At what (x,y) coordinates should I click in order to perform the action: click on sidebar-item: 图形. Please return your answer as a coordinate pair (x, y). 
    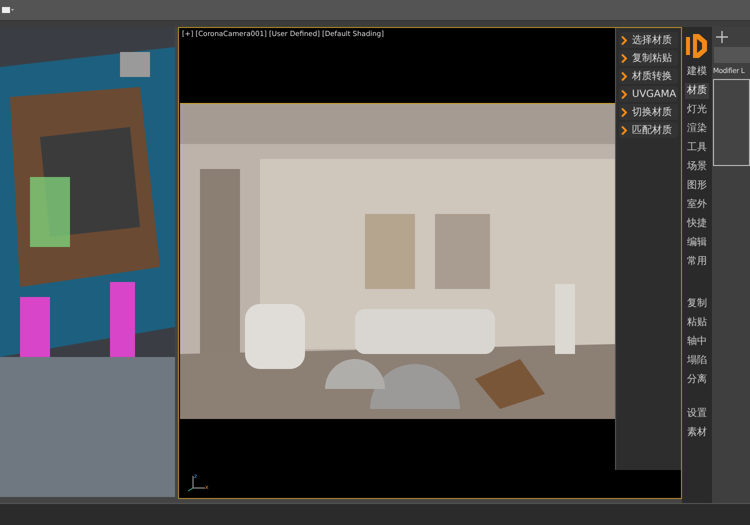
    Looking at the image, I should click on (697, 186).